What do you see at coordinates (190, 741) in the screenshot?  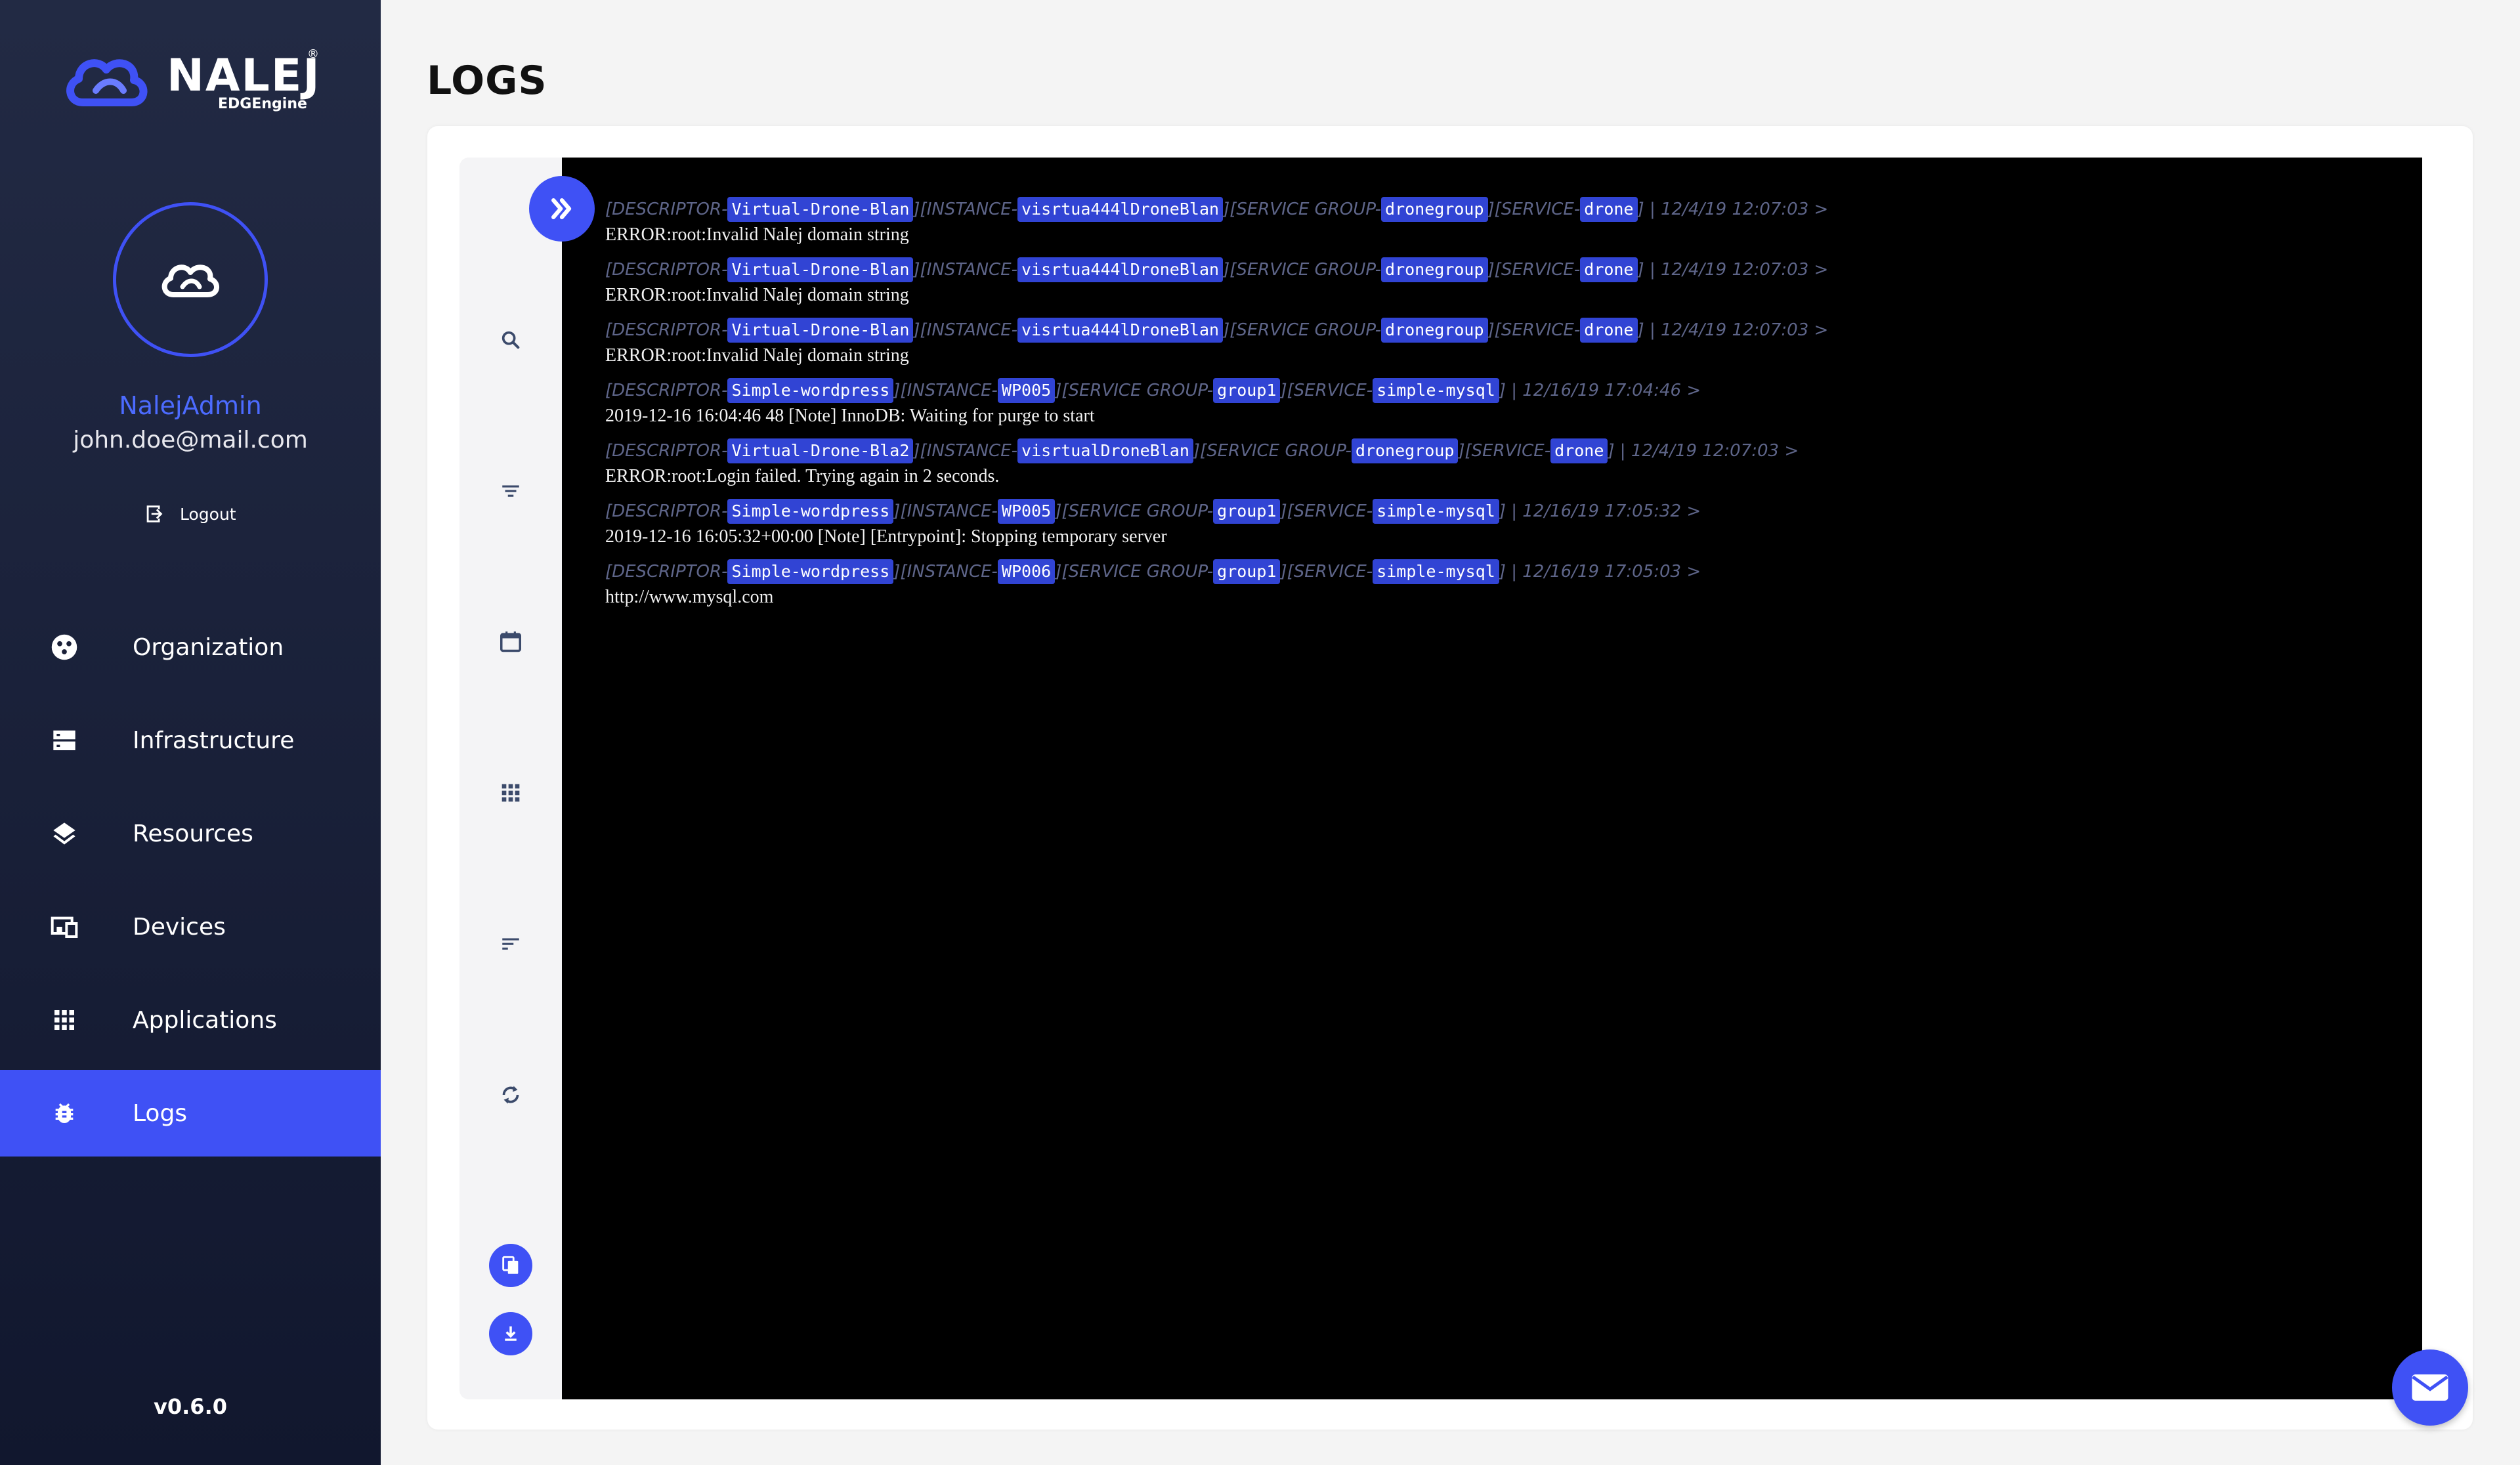 I see `sidebar-item-infrastructure: Infrastructure` at bounding box center [190, 741].